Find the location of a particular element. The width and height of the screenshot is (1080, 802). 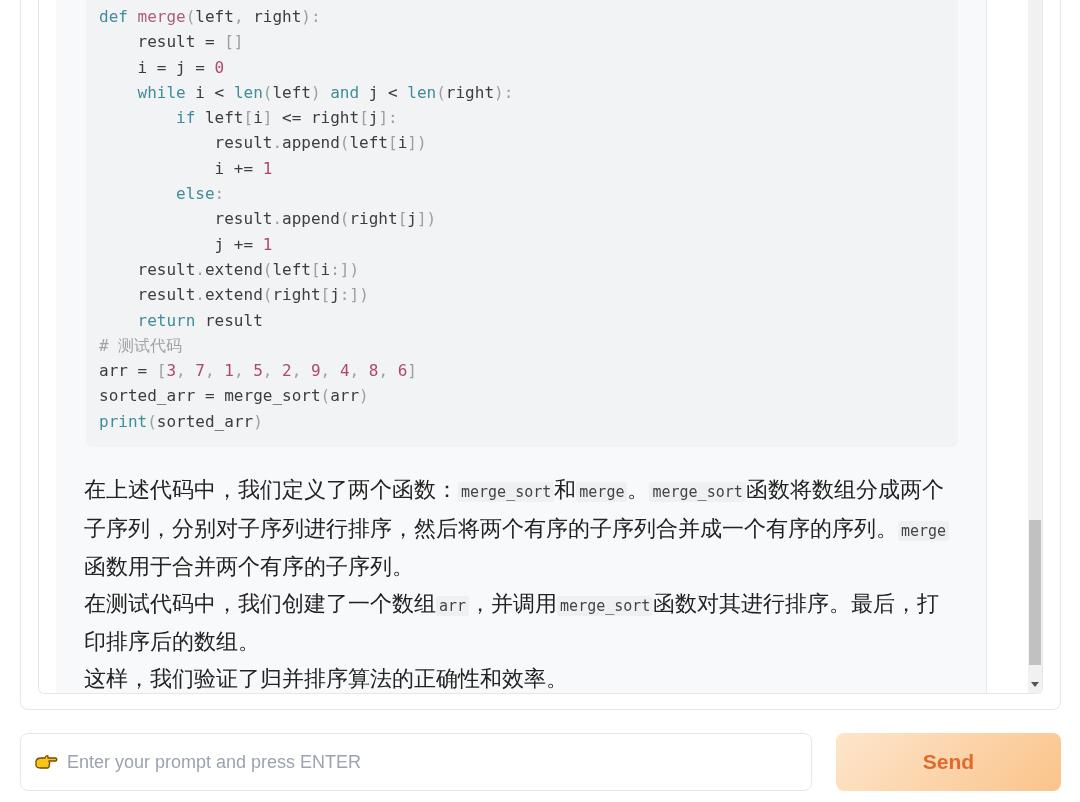

code-line: else: is located at coordinates (200, 194).